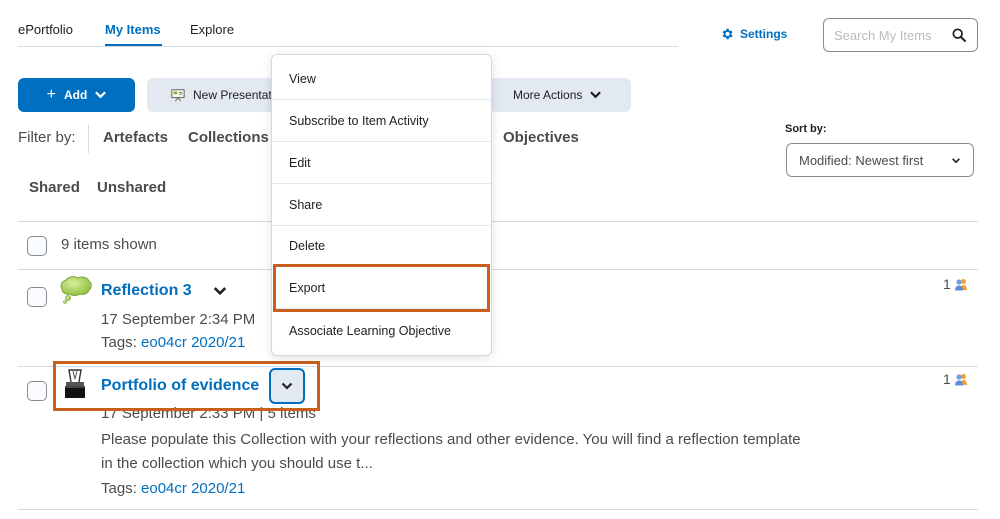 The image size is (1000, 519). I want to click on sort-label: Sort by:, so click(806, 129).